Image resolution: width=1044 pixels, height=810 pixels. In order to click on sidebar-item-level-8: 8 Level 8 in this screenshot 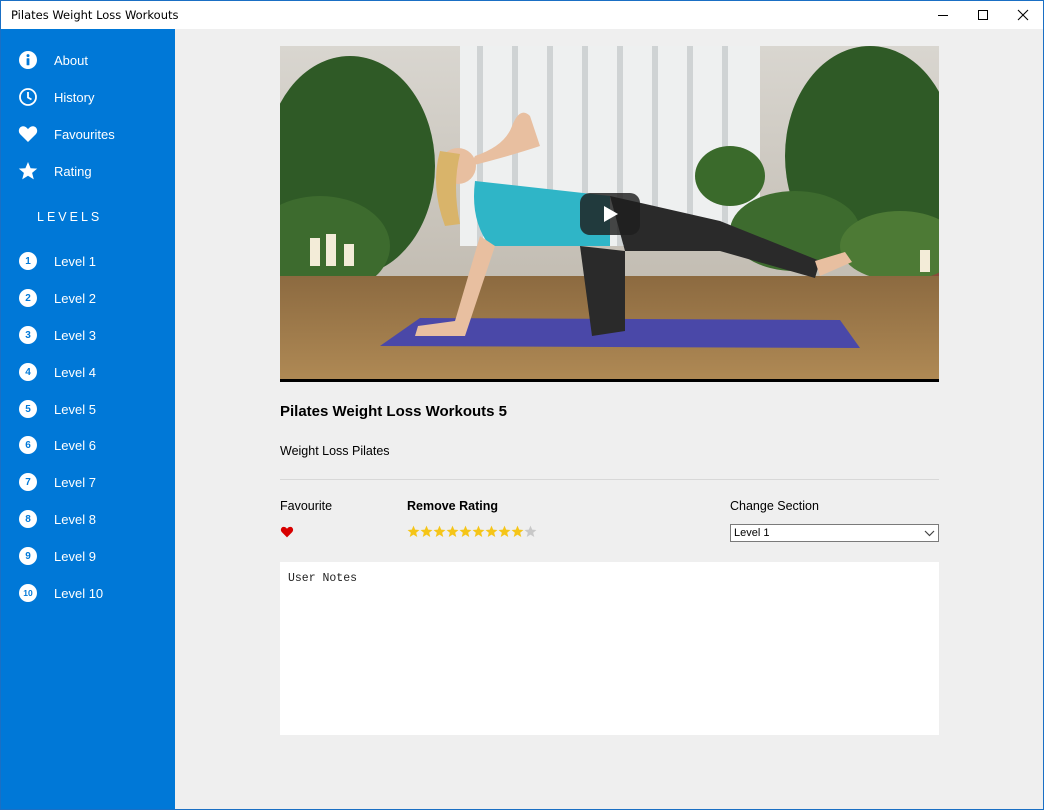, I will do `click(88, 519)`.